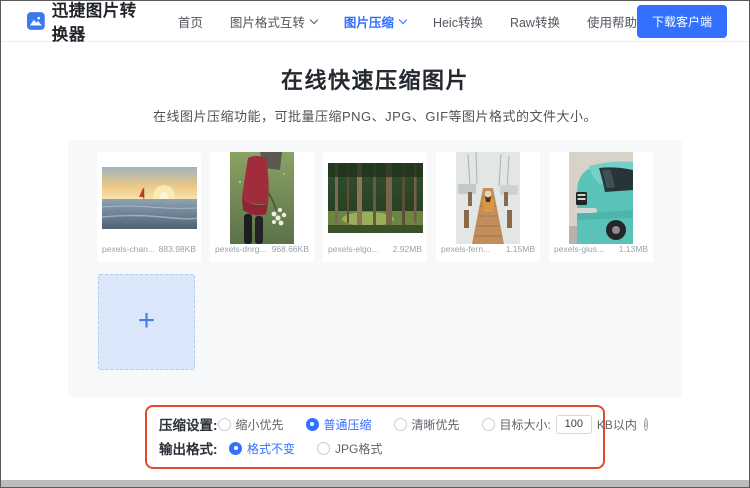  What do you see at coordinates (681, 21) in the screenshot?
I see `download-client-button: 下载客户端` at bounding box center [681, 21].